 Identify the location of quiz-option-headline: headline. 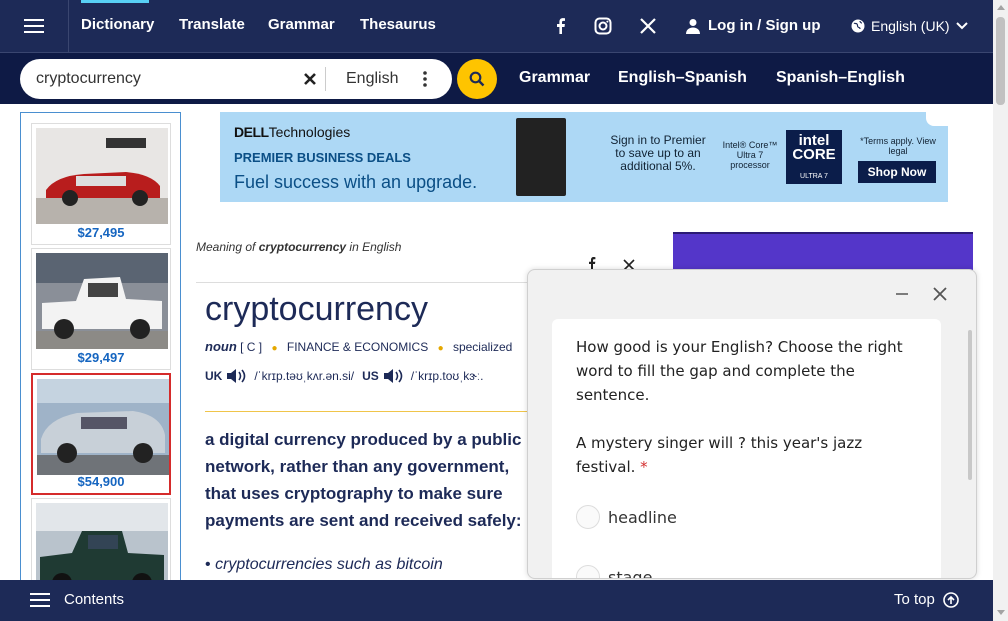
(626, 517).